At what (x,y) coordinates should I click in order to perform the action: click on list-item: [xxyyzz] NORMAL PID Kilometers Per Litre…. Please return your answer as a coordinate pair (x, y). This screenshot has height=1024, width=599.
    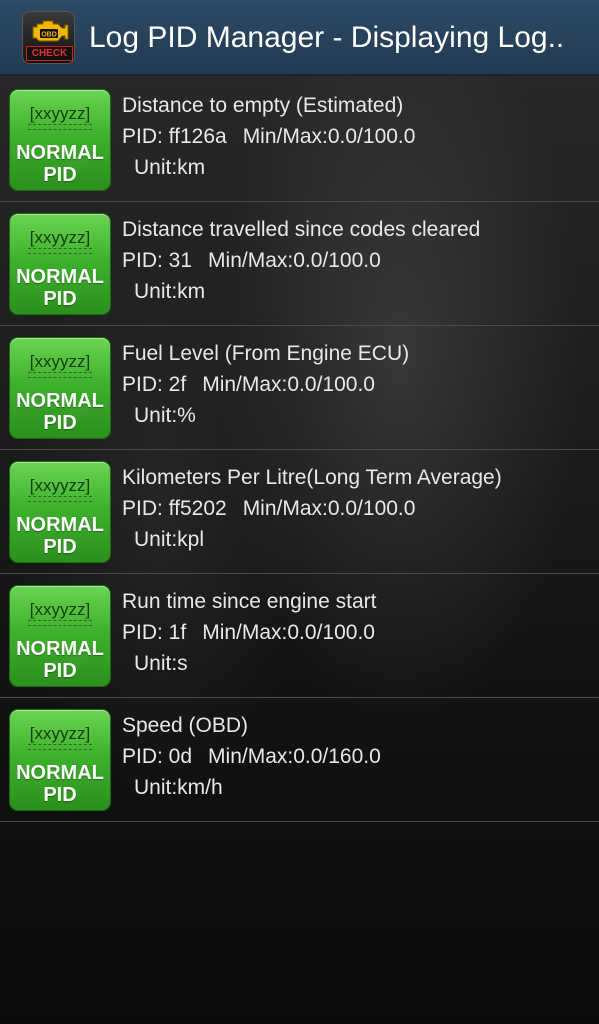
    Looking at the image, I should click on (299, 512).